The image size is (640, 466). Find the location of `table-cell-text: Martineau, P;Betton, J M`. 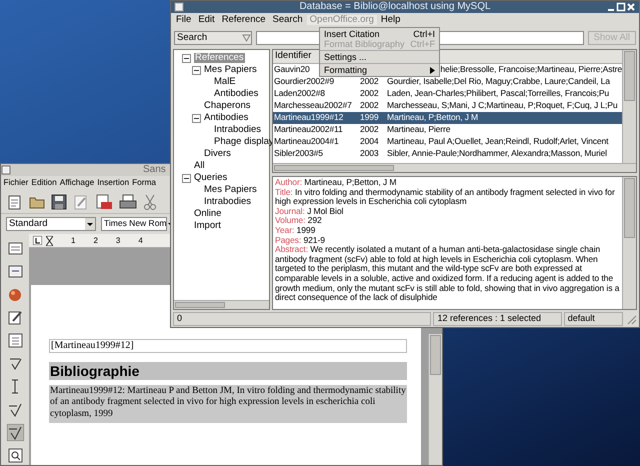

table-cell-text: Martineau, P;Betton, J M is located at coordinates (433, 118).